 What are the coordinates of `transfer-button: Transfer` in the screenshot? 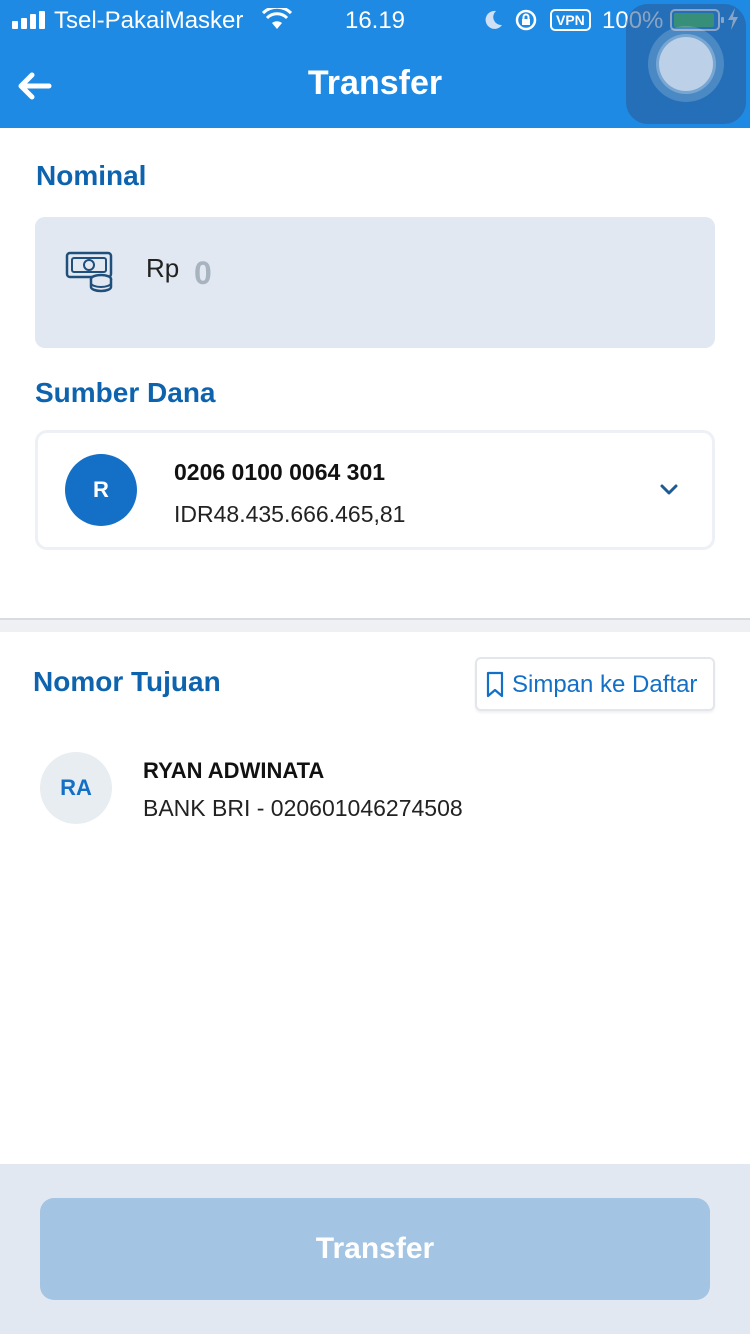 It's located at (375, 1249).